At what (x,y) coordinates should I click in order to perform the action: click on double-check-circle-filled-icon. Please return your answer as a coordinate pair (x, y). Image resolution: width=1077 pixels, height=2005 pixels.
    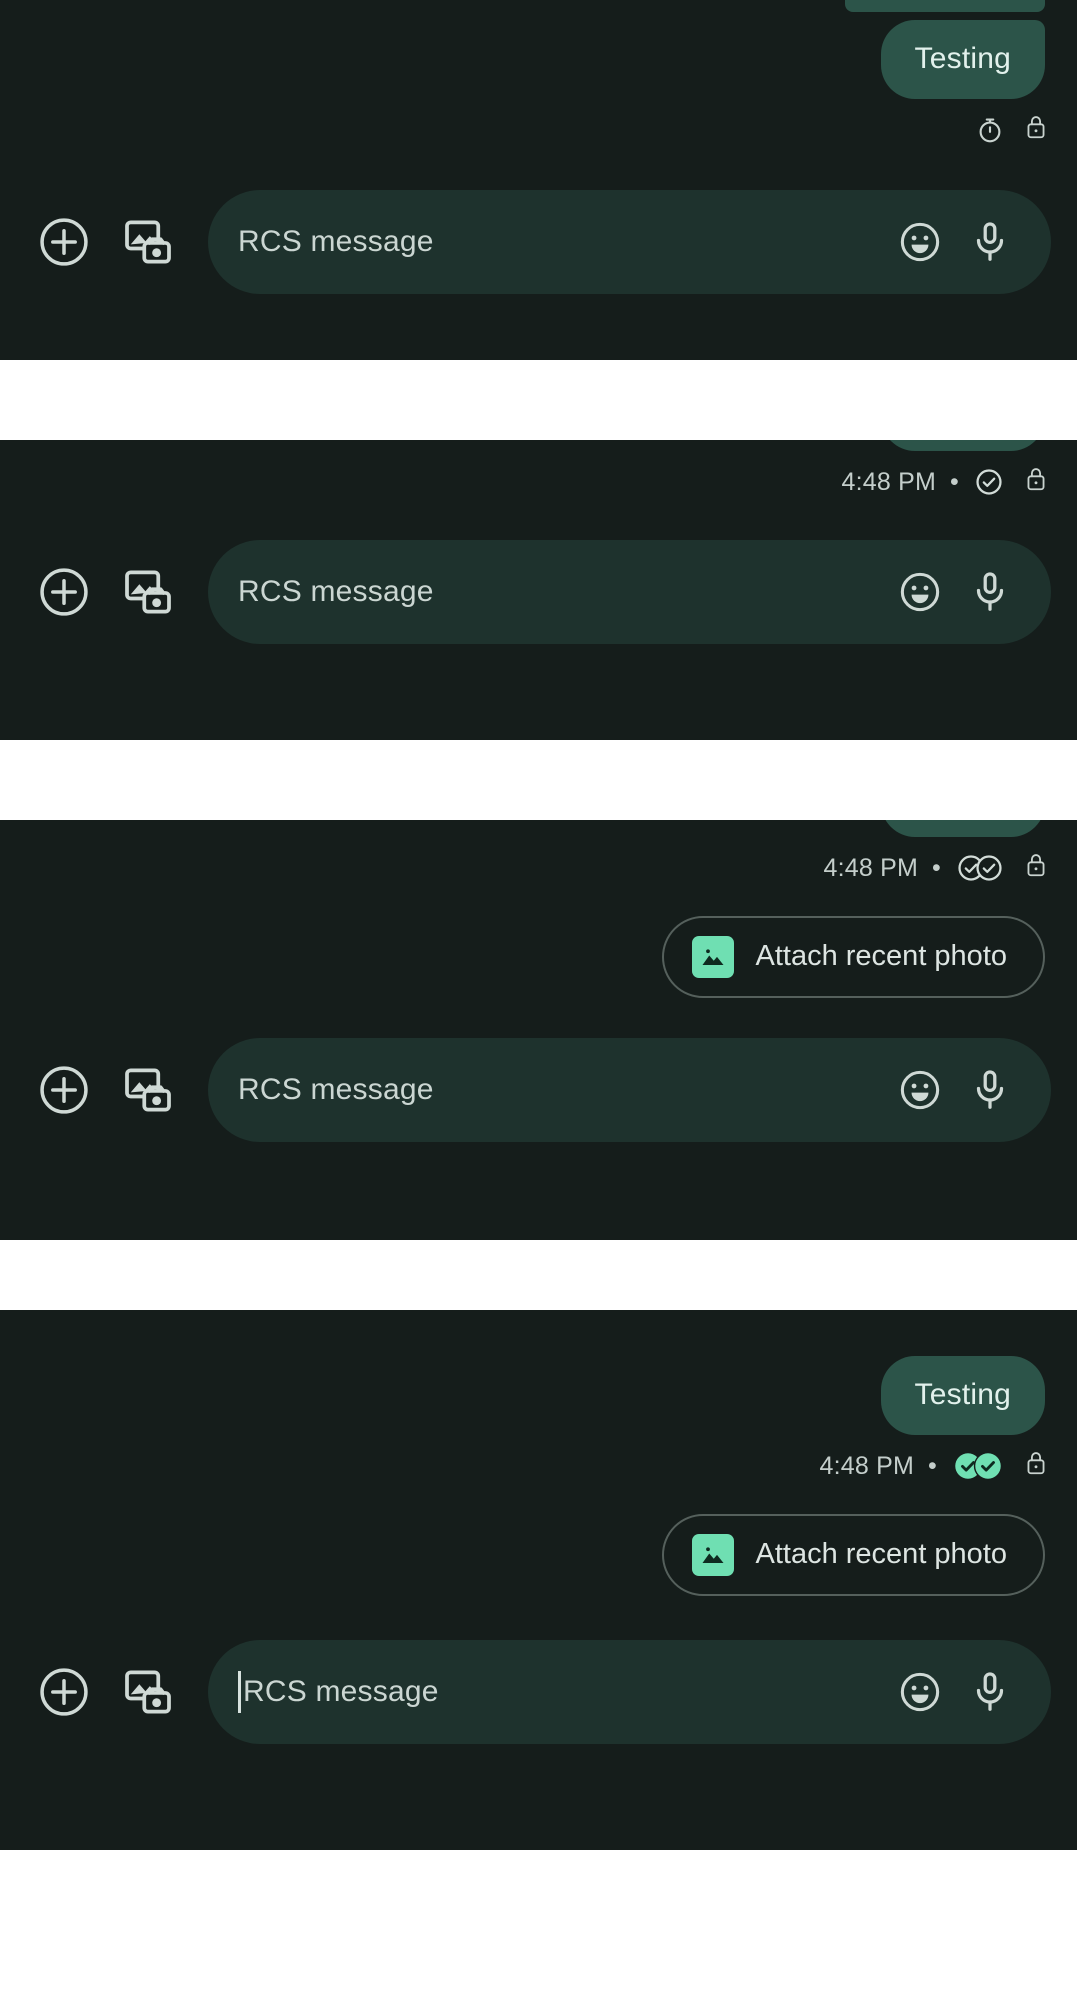
    Looking at the image, I should click on (978, 1466).